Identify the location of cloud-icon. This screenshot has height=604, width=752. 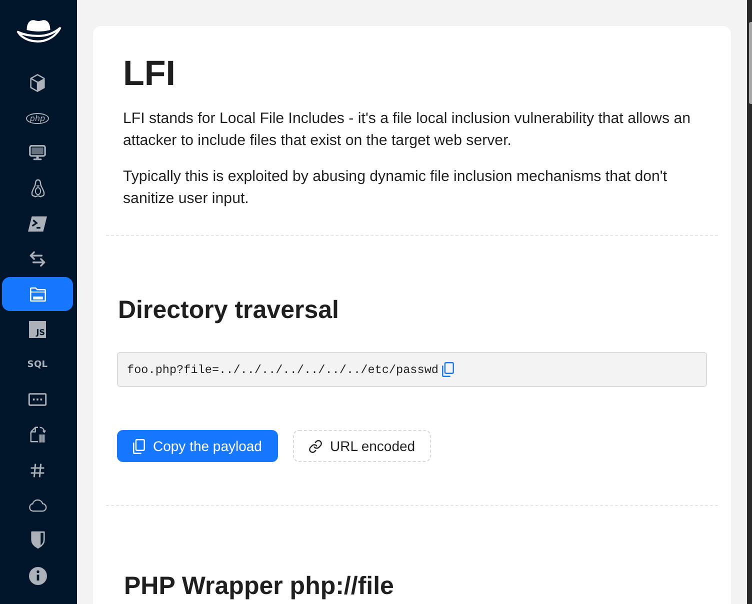
(37, 505).